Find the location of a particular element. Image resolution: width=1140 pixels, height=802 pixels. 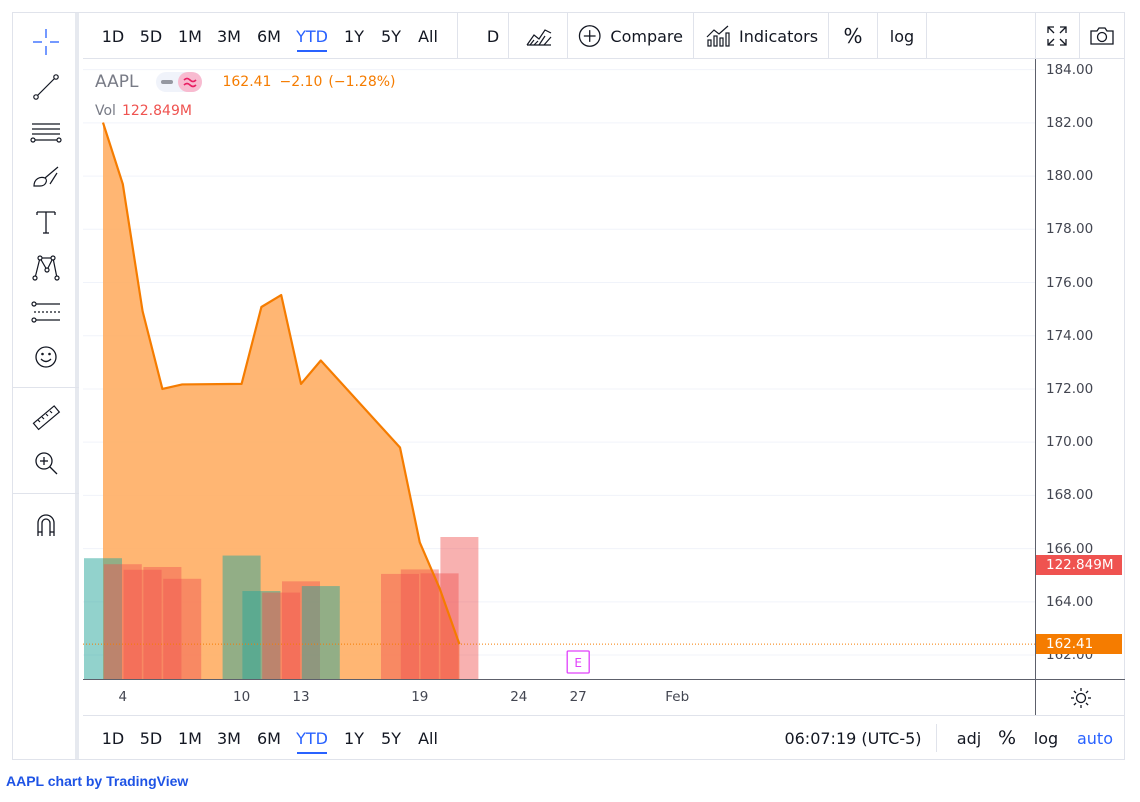

bottom-range-5d-button: 5D is located at coordinates (151, 738).